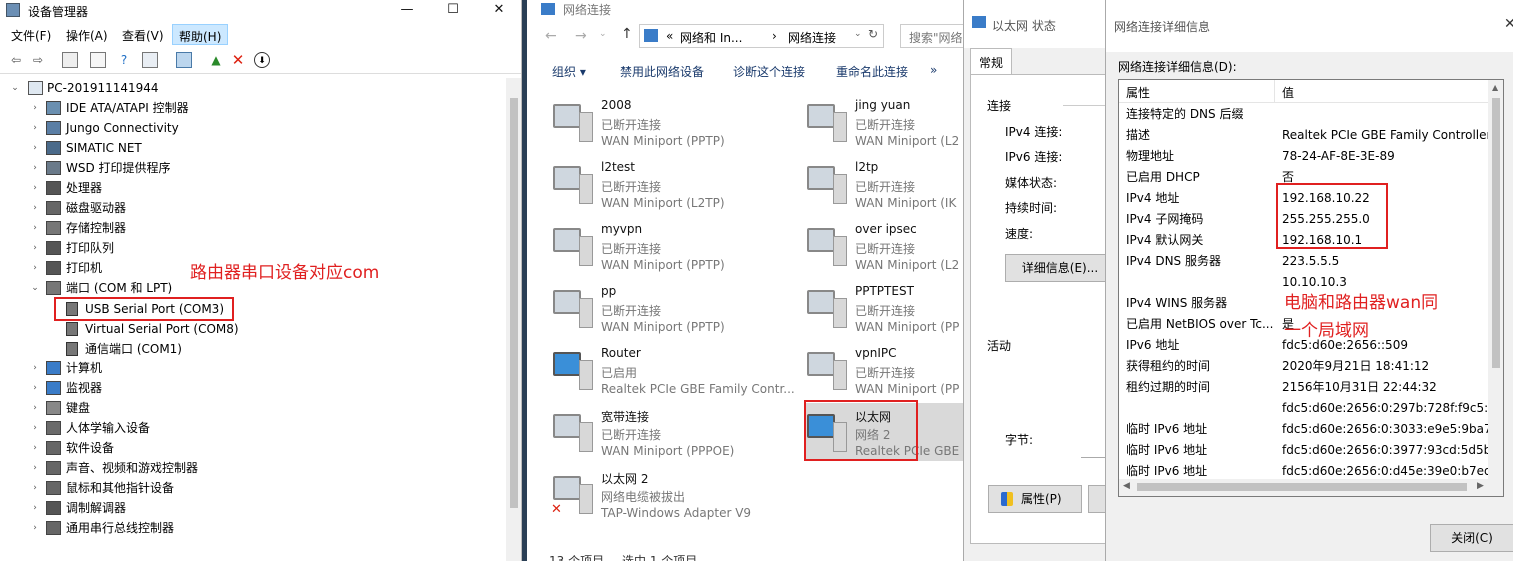 The width and height of the screenshot is (1513, 561). What do you see at coordinates (1288, 92) in the screenshot?
I see `column-header-value: 值` at bounding box center [1288, 92].